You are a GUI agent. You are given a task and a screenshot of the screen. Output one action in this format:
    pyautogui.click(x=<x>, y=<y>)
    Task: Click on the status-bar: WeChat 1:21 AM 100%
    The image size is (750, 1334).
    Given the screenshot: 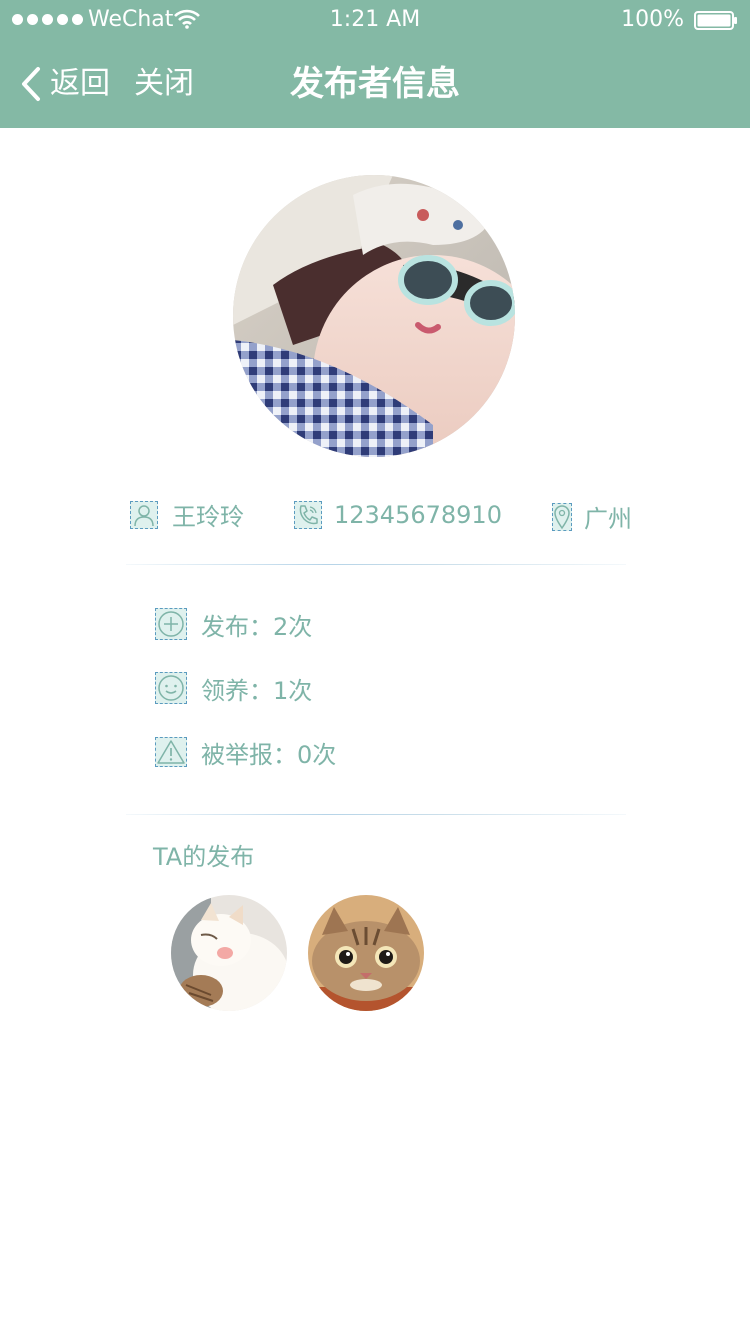 What is the action you would take?
    pyautogui.click(x=375, y=20)
    